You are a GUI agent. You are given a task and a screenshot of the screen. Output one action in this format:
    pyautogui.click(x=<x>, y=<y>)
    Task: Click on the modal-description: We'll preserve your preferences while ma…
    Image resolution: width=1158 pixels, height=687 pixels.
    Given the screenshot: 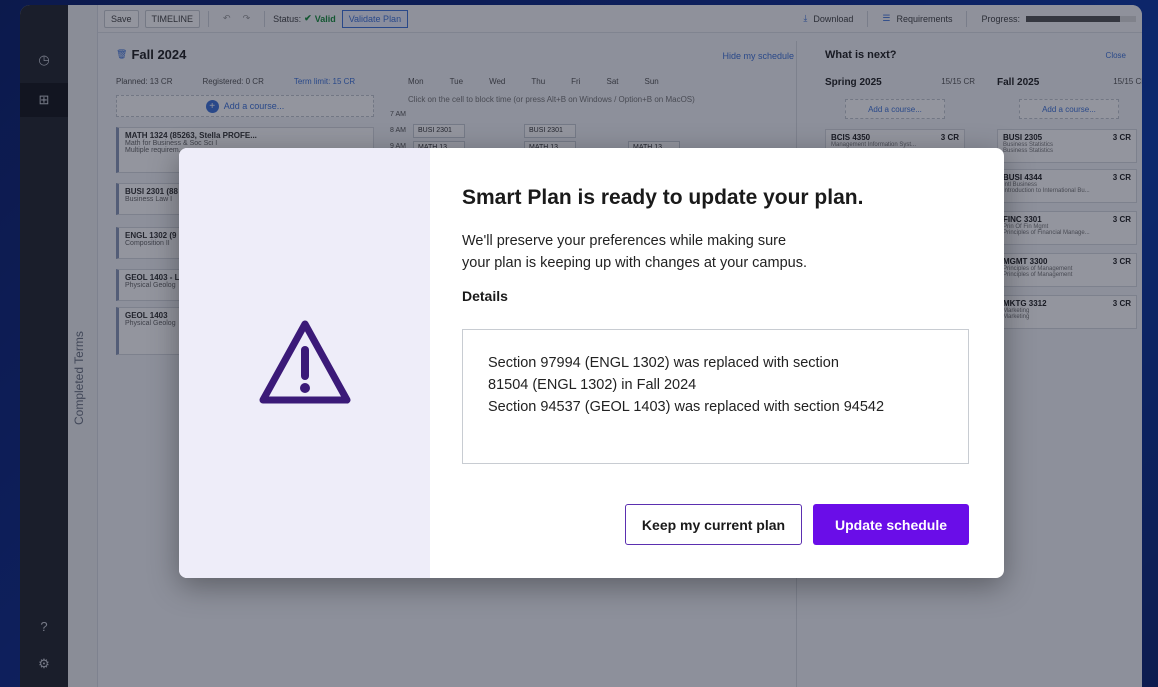 What is the action you would take?
    pyautogui.click(x=662, y=252)
    